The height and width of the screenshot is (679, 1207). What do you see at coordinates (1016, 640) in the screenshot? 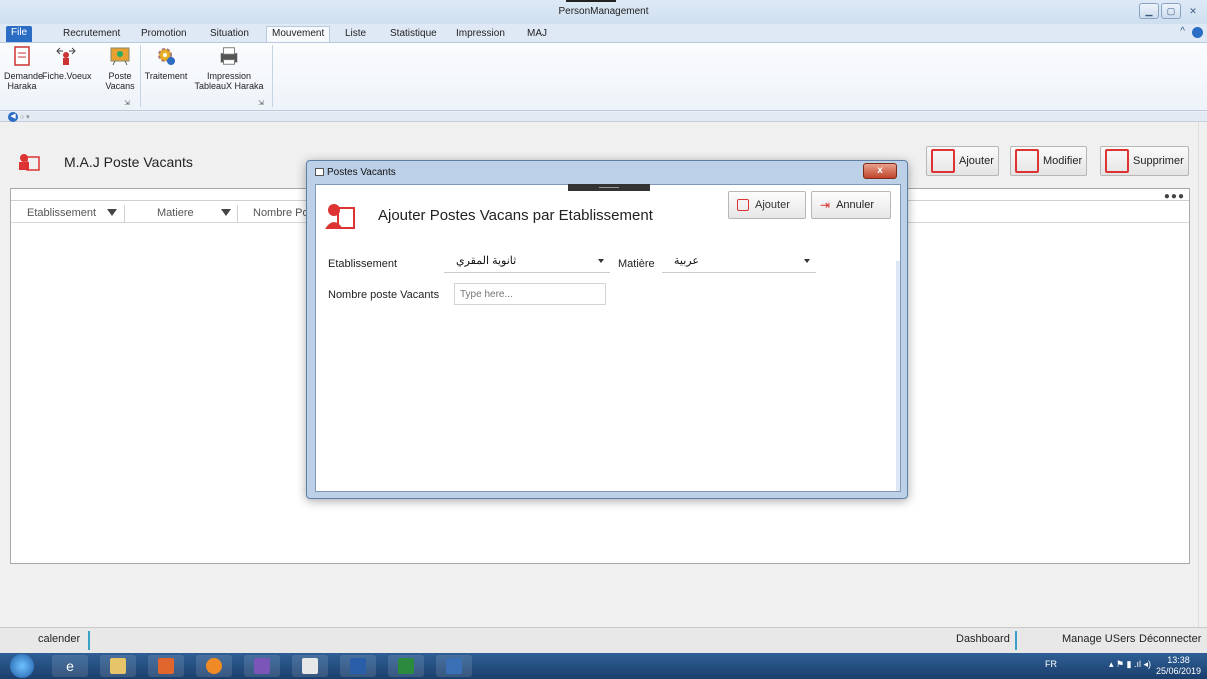
I see `status-separator` at bounding box center [1016, 640].